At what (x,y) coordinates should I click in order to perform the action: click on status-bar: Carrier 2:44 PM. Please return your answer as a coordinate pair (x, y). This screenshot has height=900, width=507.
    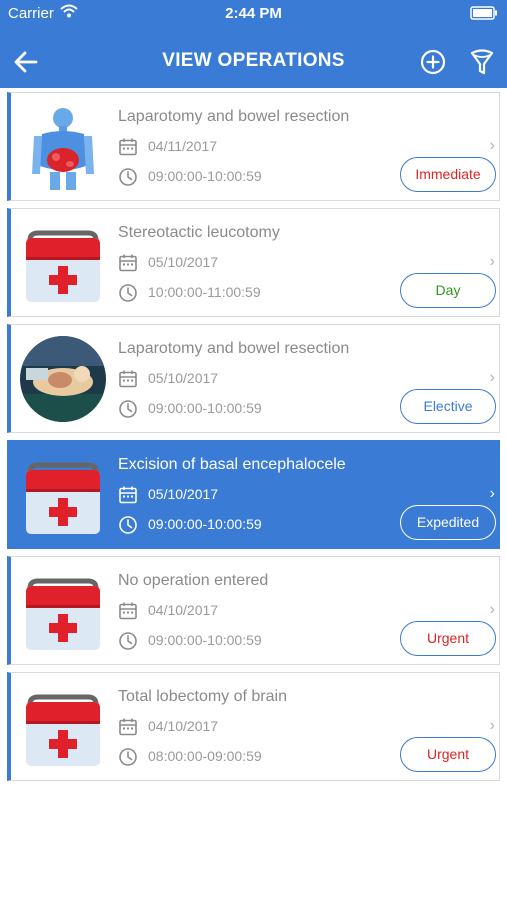
    Looking at the image, I should click on (253, 14).